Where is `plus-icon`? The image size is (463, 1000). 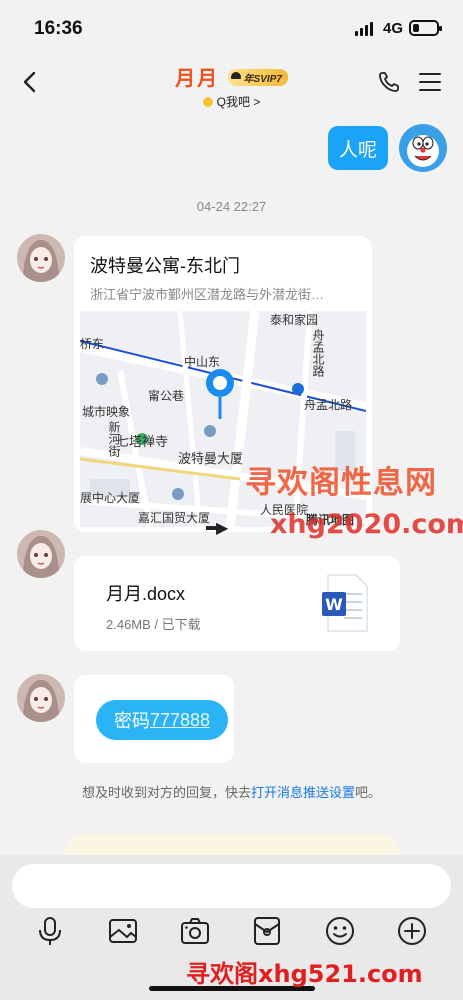 plus-icon is located at coordinates (412, 931).